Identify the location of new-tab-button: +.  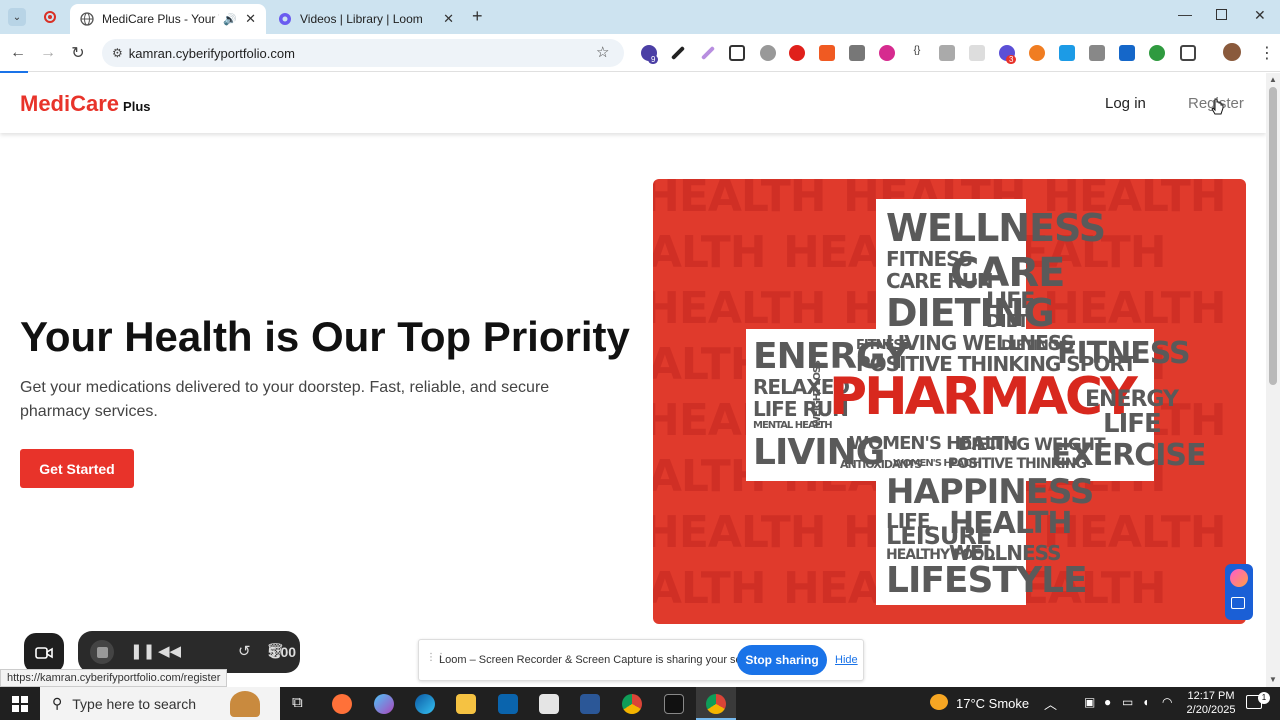
(477, 16).